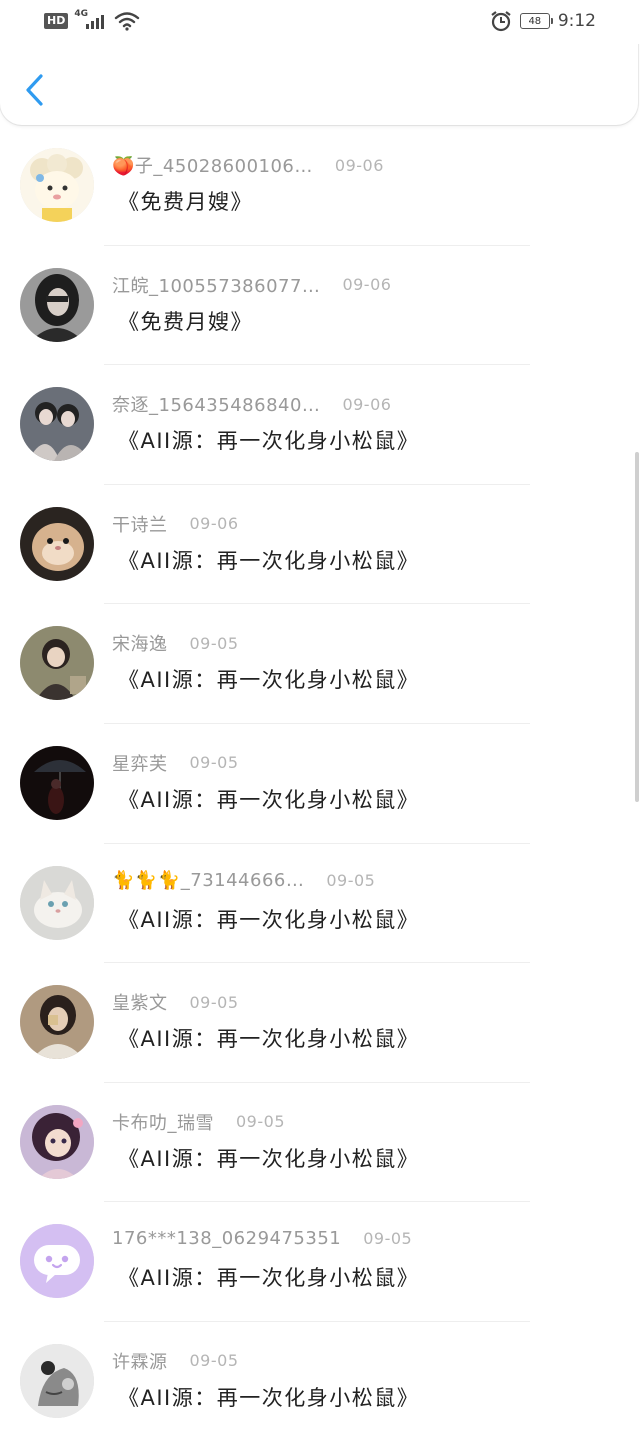 The image size is (640, 1442). What do you see at coordinates (320, 664) in the screenshot?
I see `list-item: 宋海逸 09-05 《AII源：再一次化身小松鼠》` at bounding box center [320, 664].